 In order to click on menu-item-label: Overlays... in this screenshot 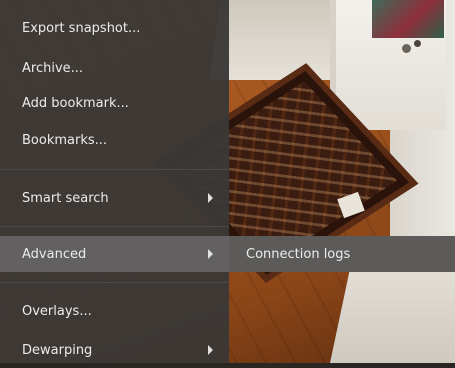, I will do `click(57, 311)`.